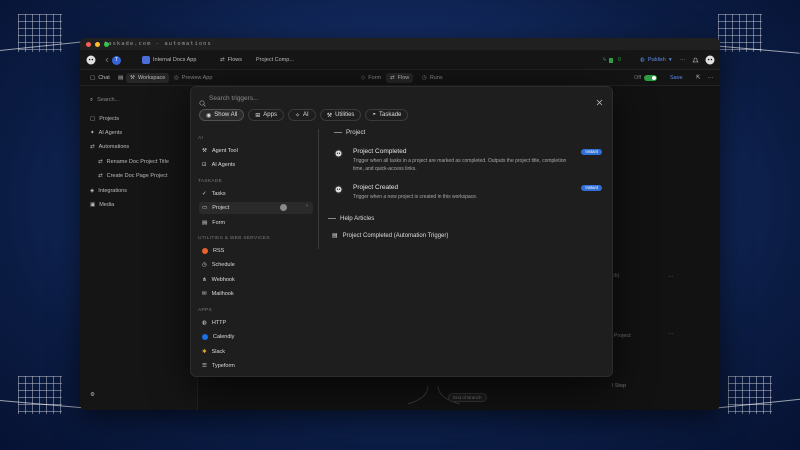 This screenshot has width=800, height=450. I want to click on ai-agents-icon: ✦, so click(92, 133).